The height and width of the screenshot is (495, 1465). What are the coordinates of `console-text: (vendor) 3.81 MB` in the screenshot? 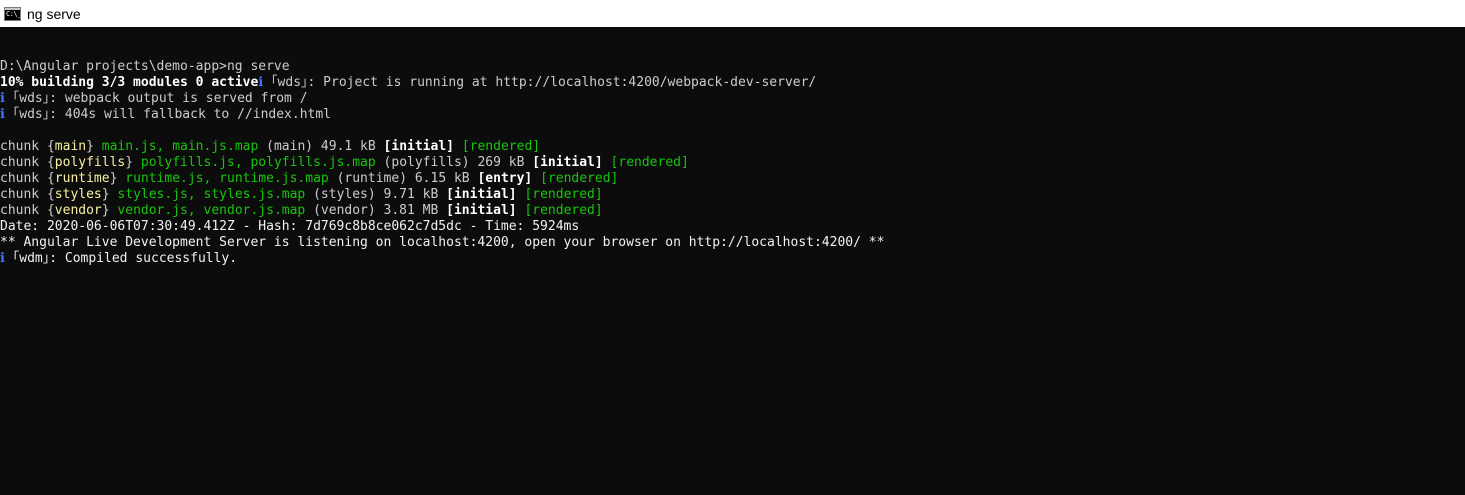 It's located at (376, 210).